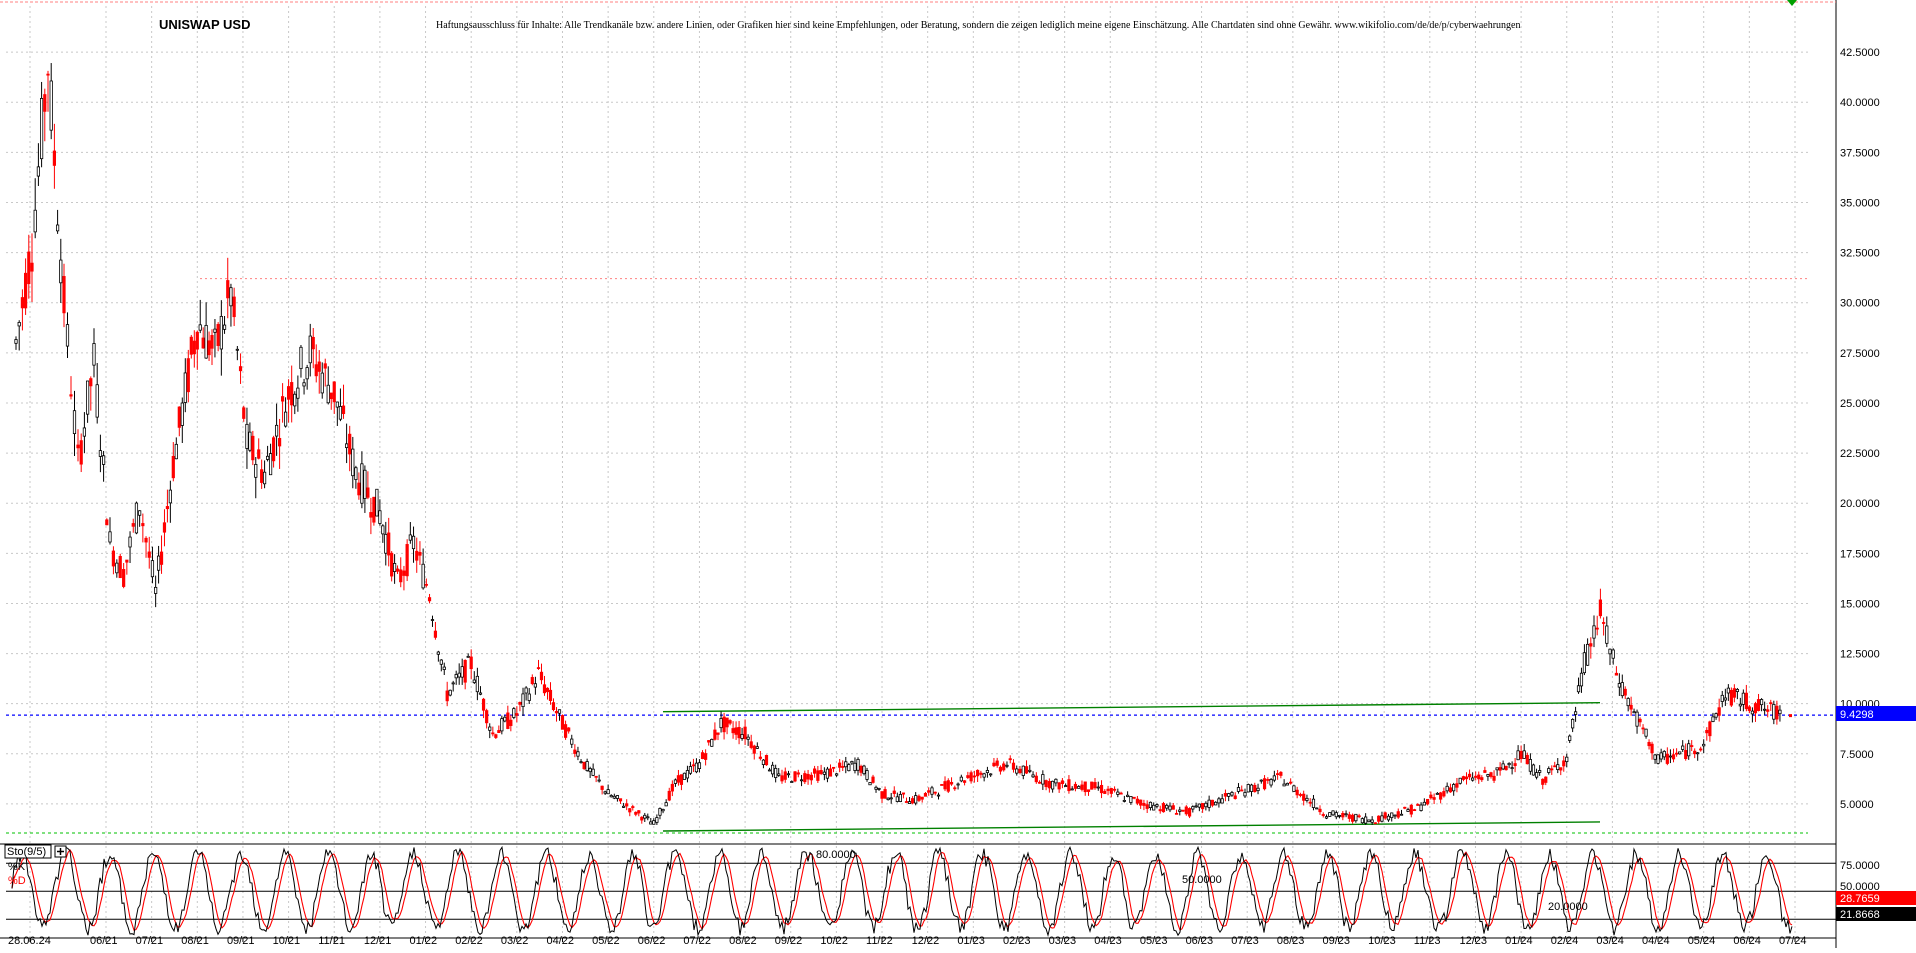  What do you see at coordinates (743, 941) in the screenshot?
I see `xtick-label: 08/22` at bounding box center [743, 941].